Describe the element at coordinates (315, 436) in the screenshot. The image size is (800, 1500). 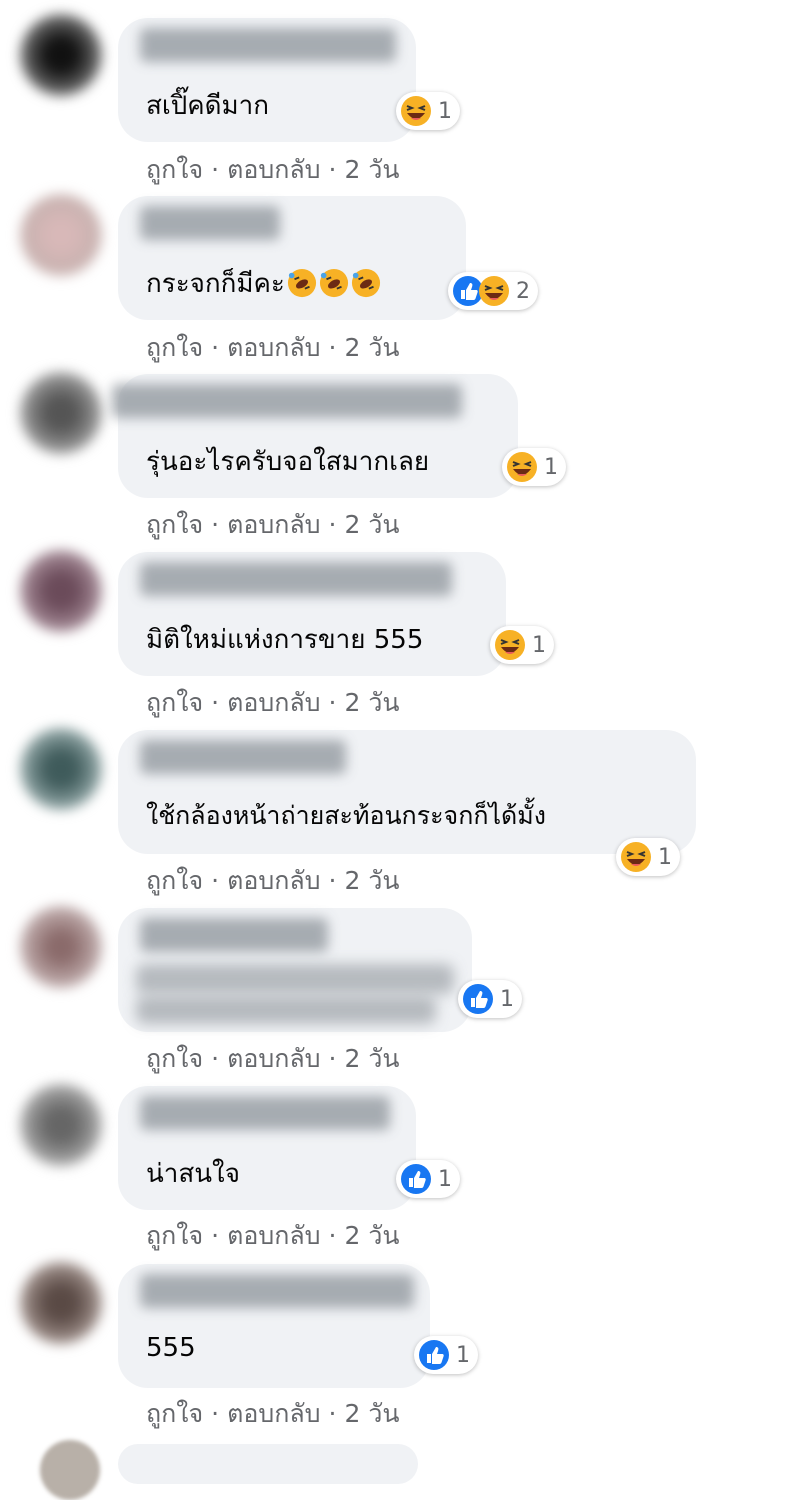
I see `comment-bubble: รุ่นอะไรครับจอใสมากเลย` at that location.